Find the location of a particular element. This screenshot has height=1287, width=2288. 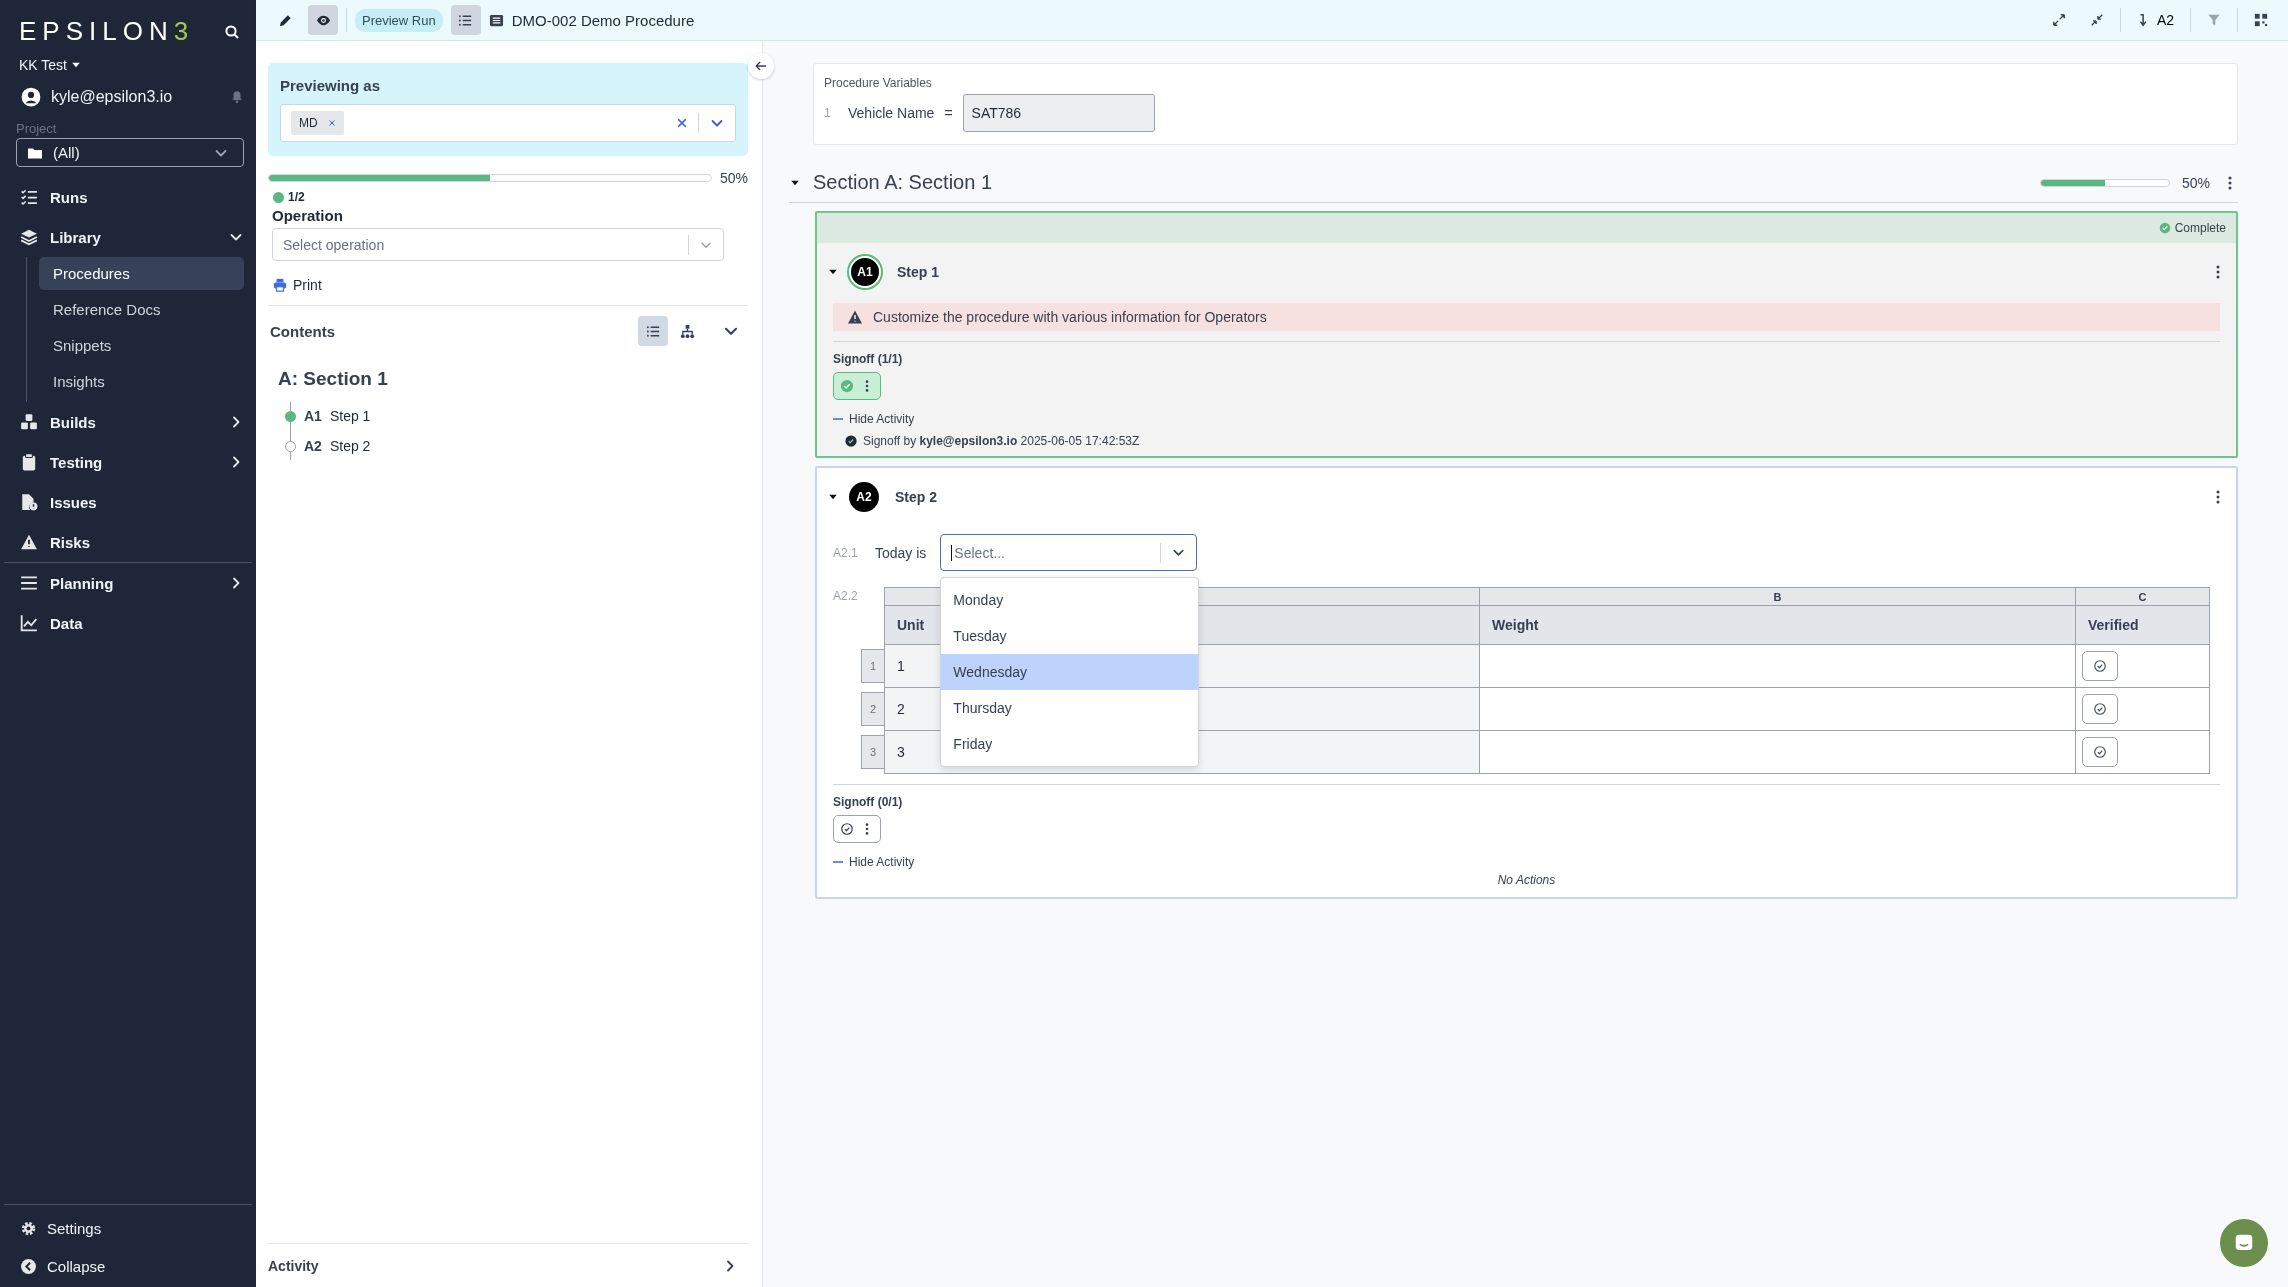

bell-icon is located at coordinates (237, 97).